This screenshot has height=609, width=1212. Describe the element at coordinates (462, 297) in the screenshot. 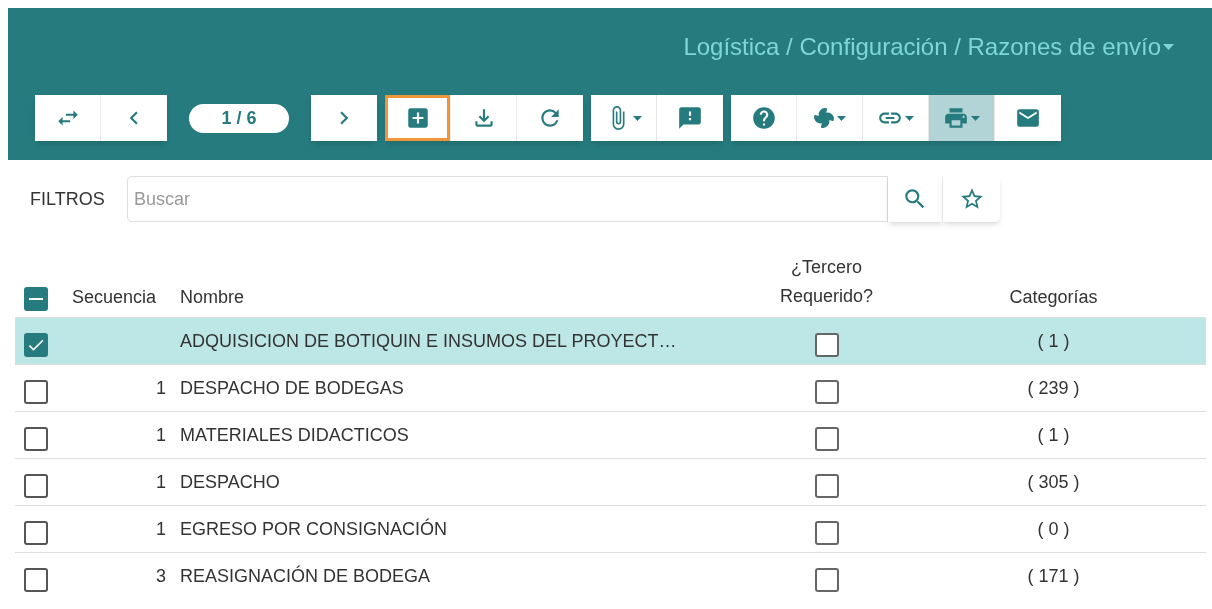

I see `column-header: Nombre` at that location.